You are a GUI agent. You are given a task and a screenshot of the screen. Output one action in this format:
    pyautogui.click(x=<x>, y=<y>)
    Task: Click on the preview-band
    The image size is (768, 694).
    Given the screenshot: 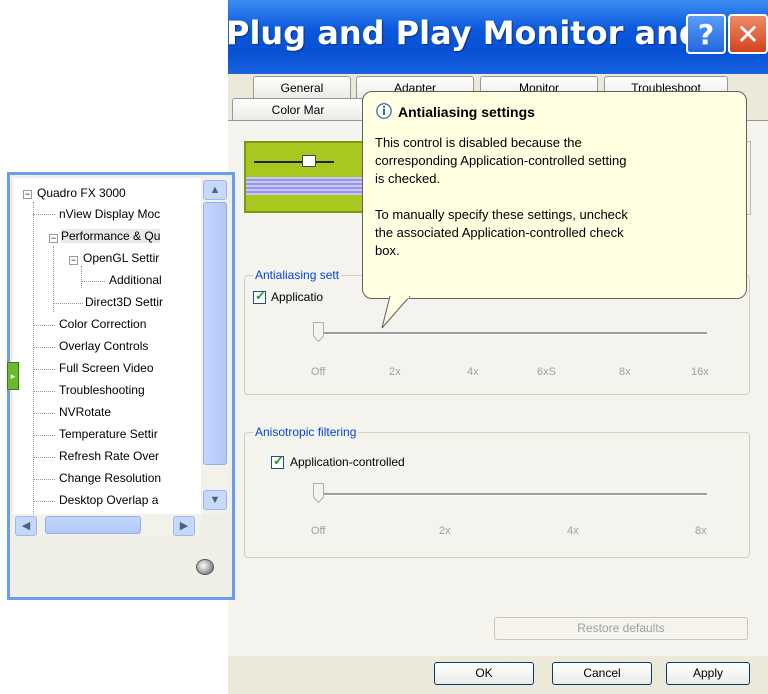 What is the action you would take?
    pyautogui.click(x=306, y=186)
    